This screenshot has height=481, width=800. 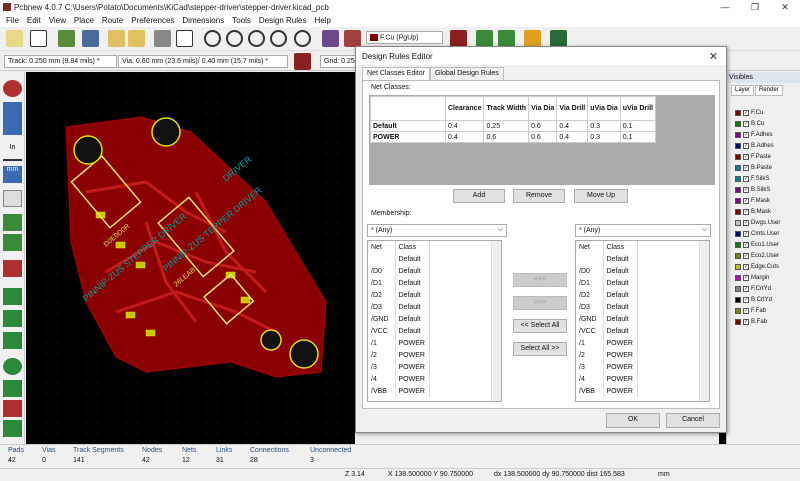 I want to click on zone-display-icon, so click(x=12, y=296).